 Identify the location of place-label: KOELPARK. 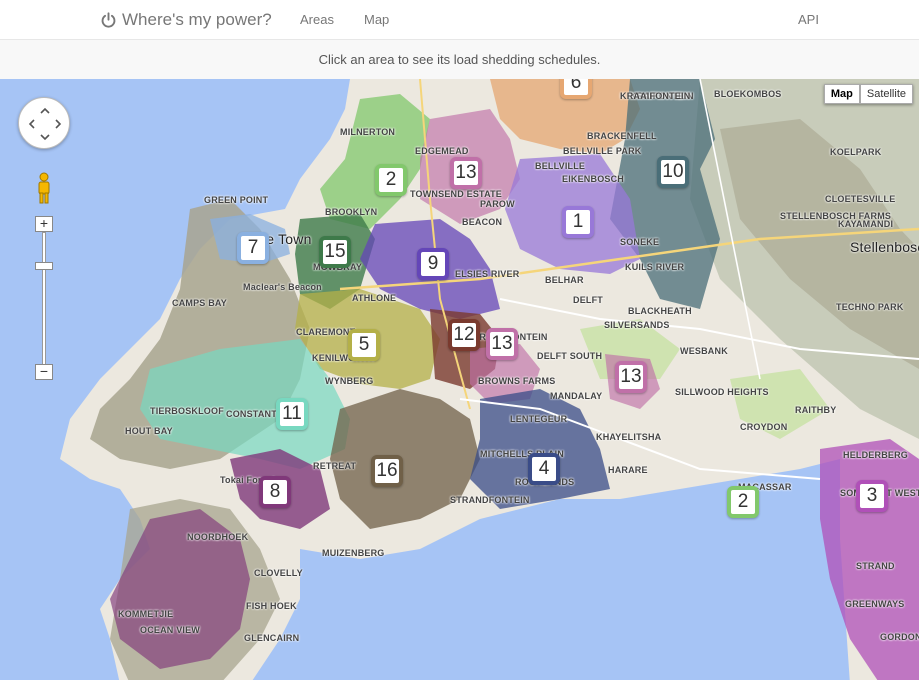
(856, 152).